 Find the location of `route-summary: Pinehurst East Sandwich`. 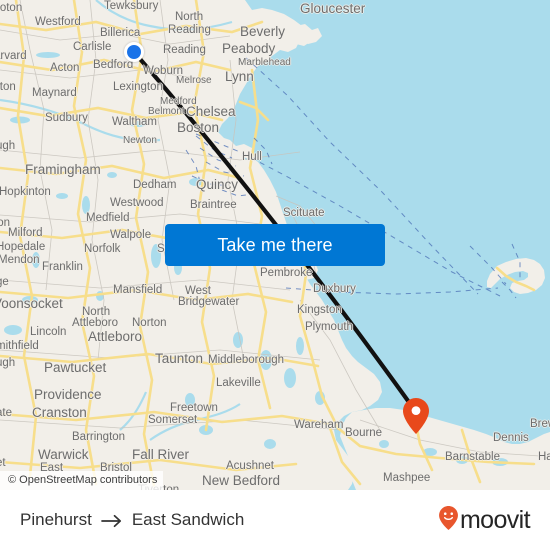

route-summary: Pinehurst East Sandwich is located at coordinates (132, 520).